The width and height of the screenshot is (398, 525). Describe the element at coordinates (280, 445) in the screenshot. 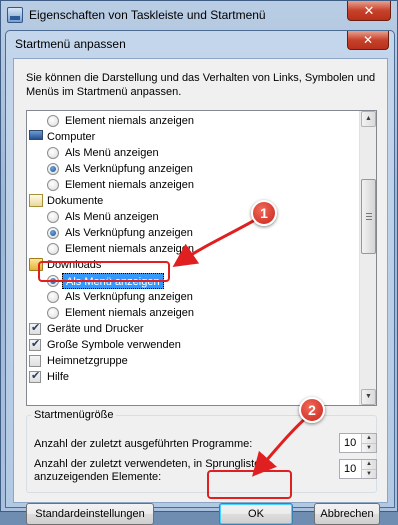

I see `arrow-to-ok-button` at that location.